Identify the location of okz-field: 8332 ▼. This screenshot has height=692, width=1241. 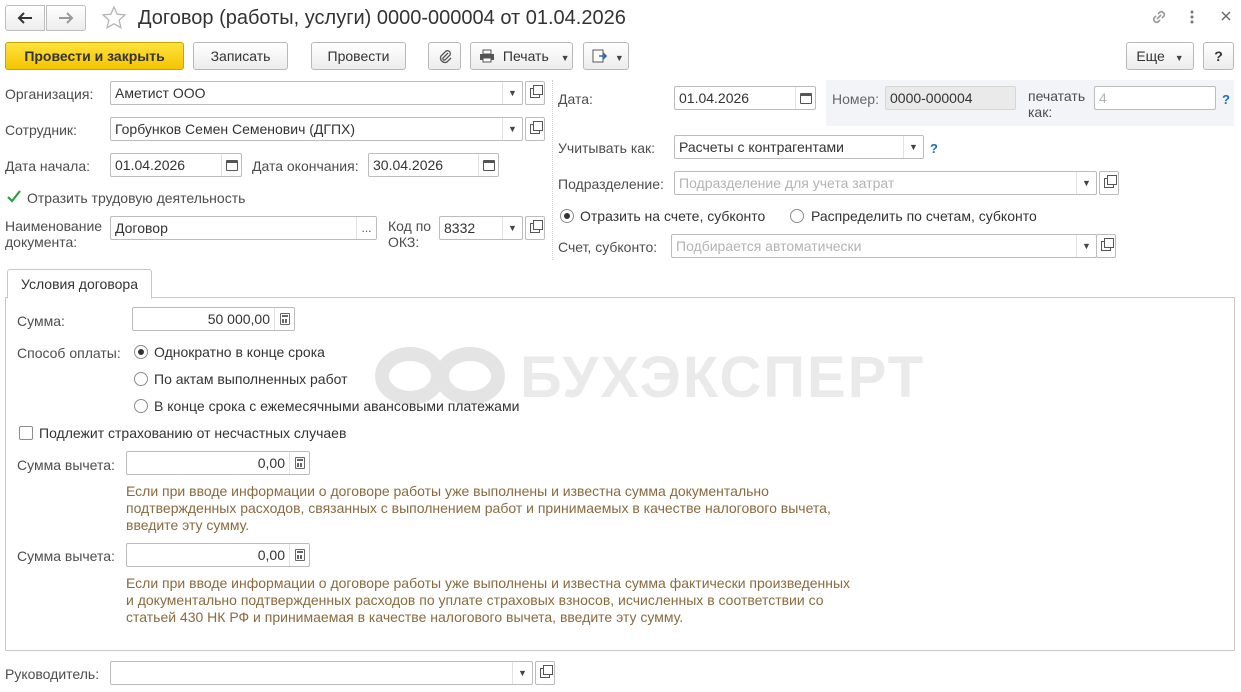
(481, 228).